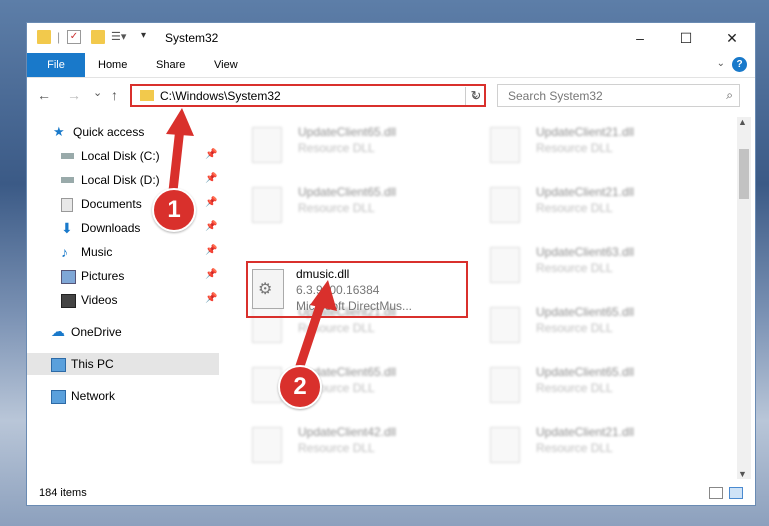  Describe the element at coordinates (59, 131) in the screenshot. I see `star-icon: ★` at that location.